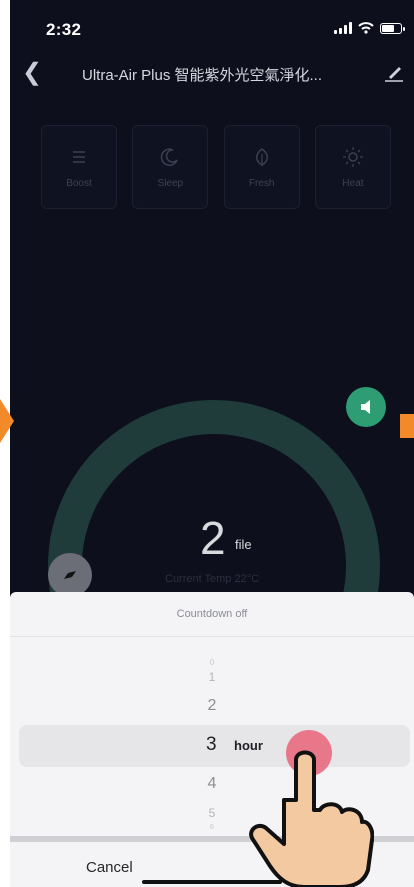  Describe the element at coordinates (212, 706) in the screenshot. I see `picker-option: 2` at that location.